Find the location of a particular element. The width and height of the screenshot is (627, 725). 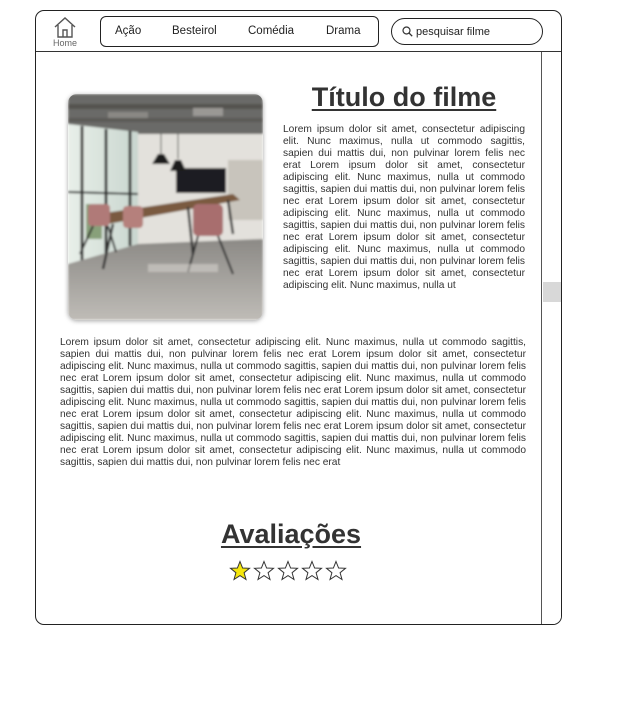

genre-link-besteirol: Besteirol is located at coordinates (194, 31).